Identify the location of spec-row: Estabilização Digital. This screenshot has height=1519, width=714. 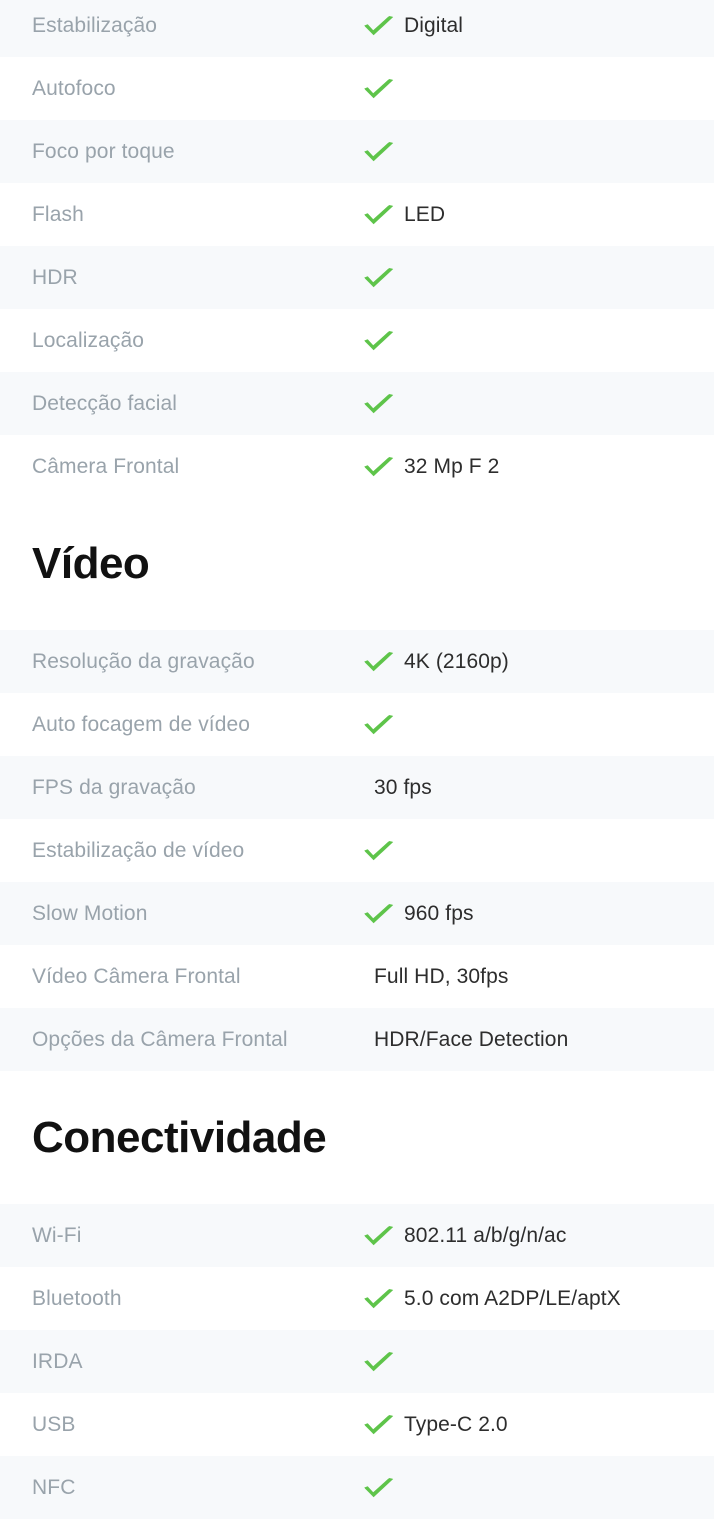
(357, 28).